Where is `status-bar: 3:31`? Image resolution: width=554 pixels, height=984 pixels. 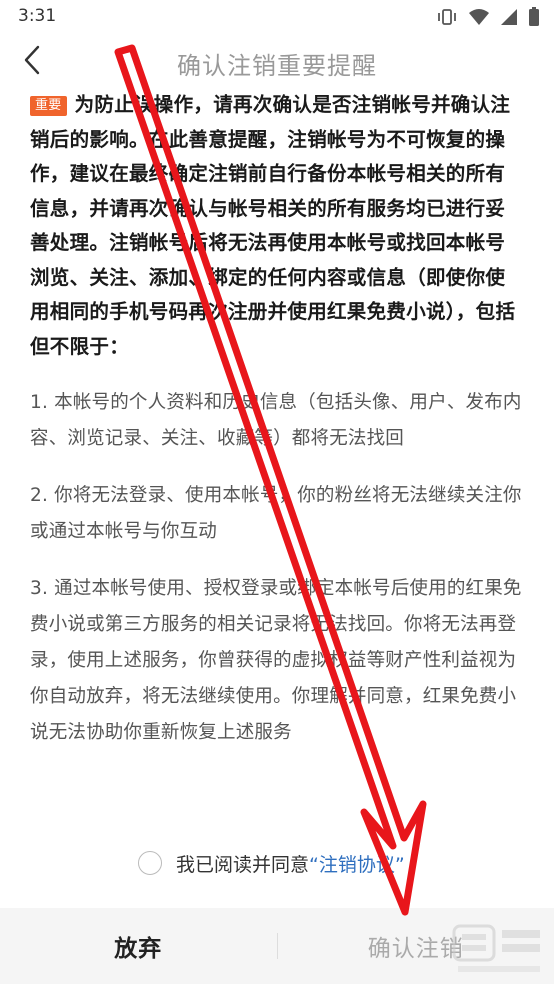 status-bar: 3:31 is located at coordinates (277, 17).